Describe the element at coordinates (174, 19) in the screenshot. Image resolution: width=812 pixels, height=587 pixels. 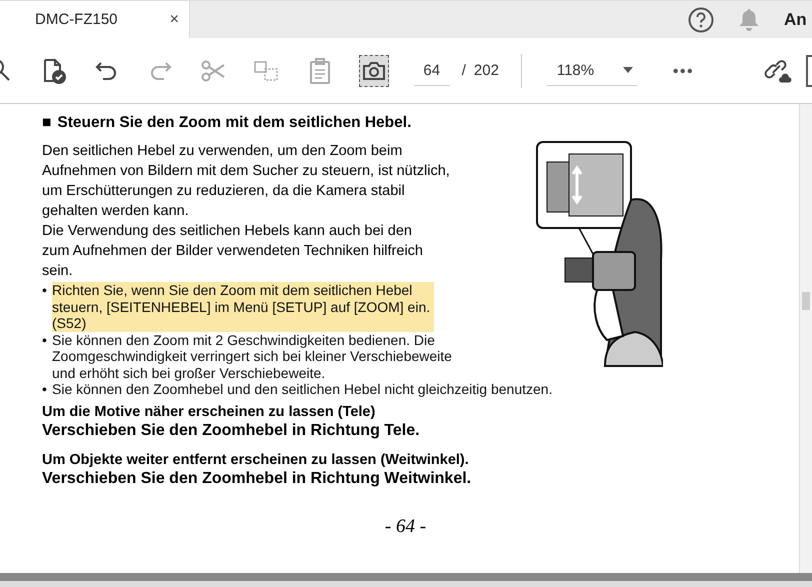
I see `close-button: ×` at that location.